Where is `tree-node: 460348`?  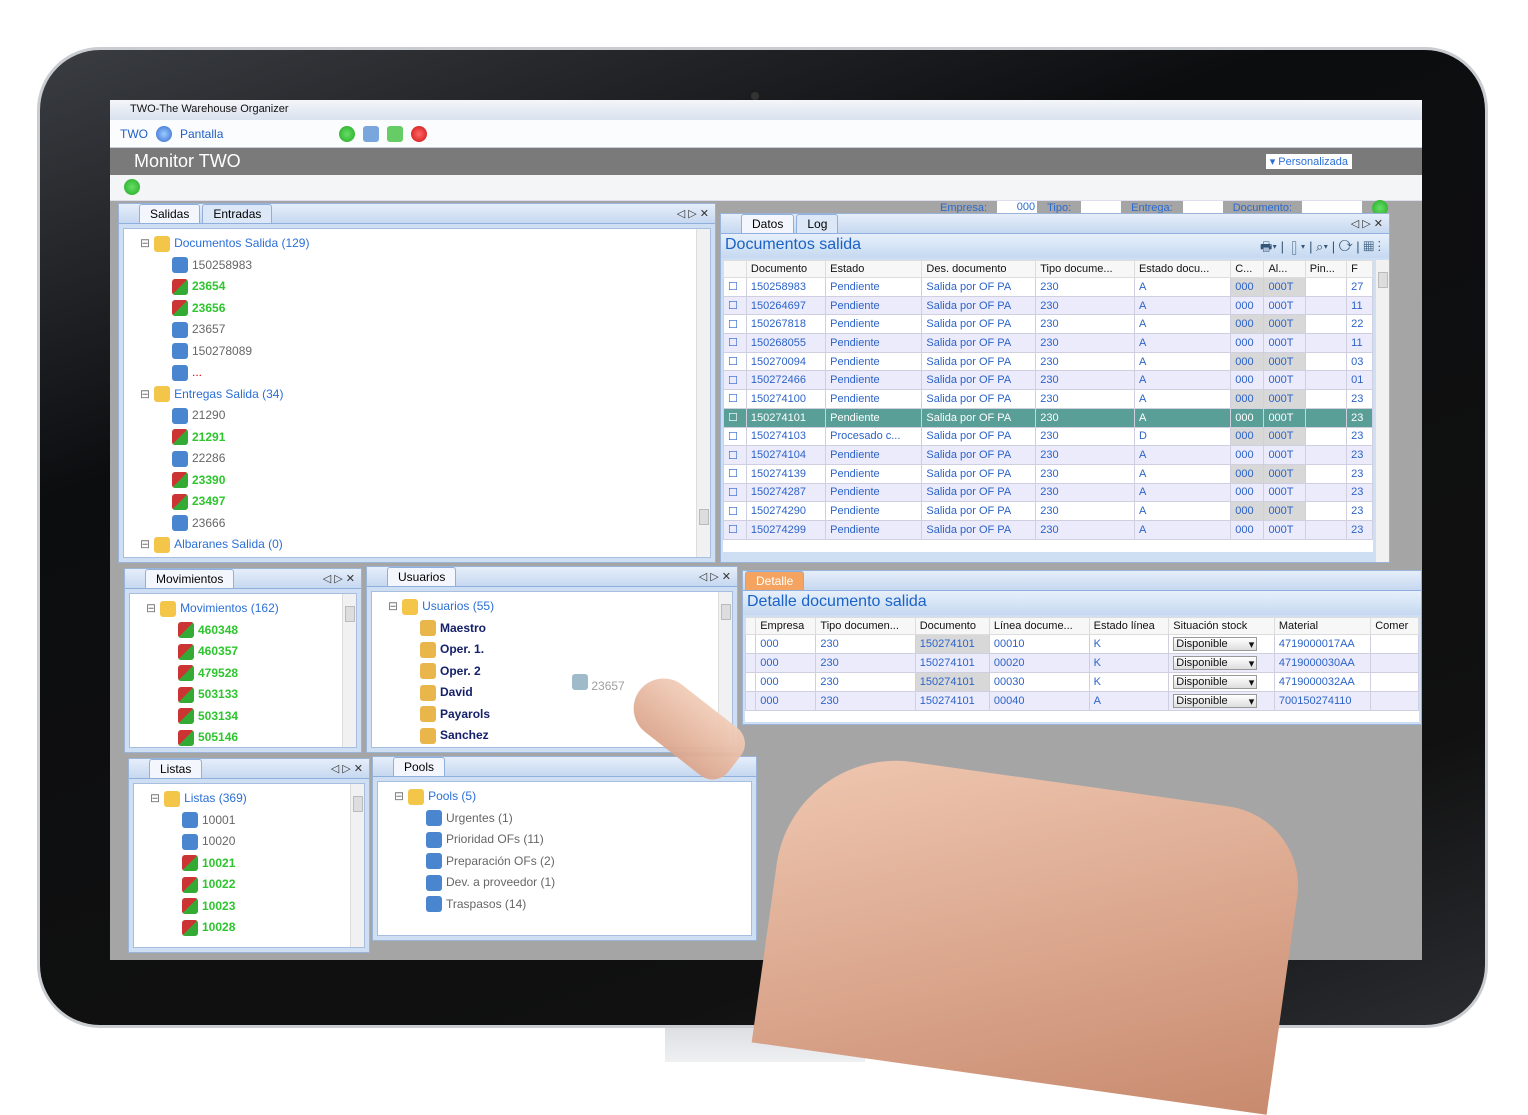 tree-node: 460348 is located at coordinates (243, 631).